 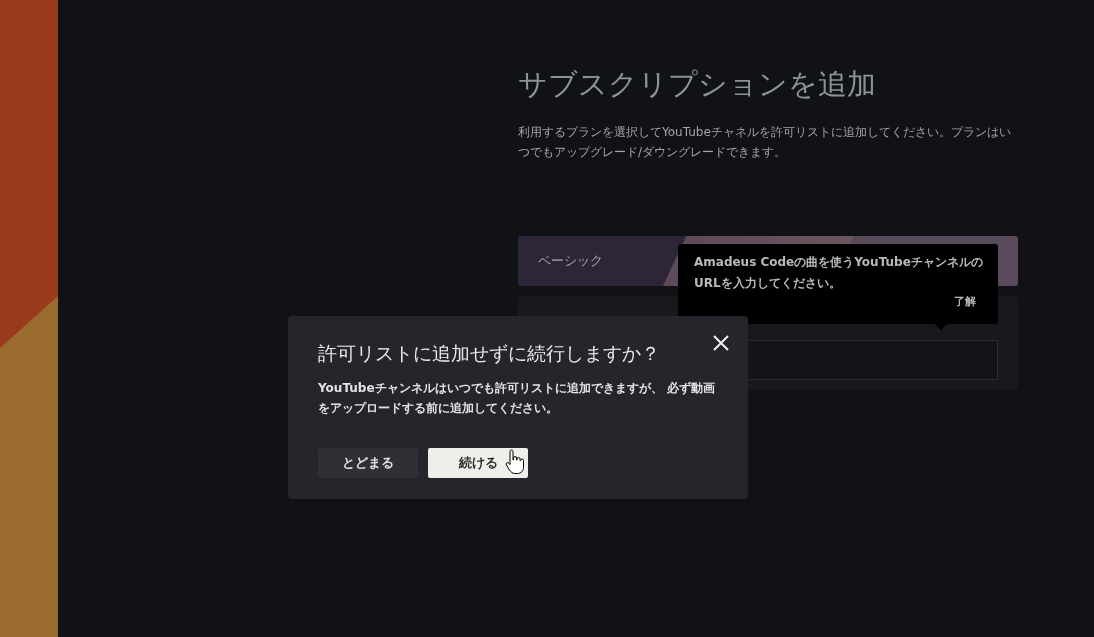 What do you see at coordinates (517, 398) in the screenshot?
I see `dialog-message: YouTubeチャンネルはいつでも許可リストに追加できますが、 必ず動画をアップロードする前に追加してください。` at bounding box center [517, 398].